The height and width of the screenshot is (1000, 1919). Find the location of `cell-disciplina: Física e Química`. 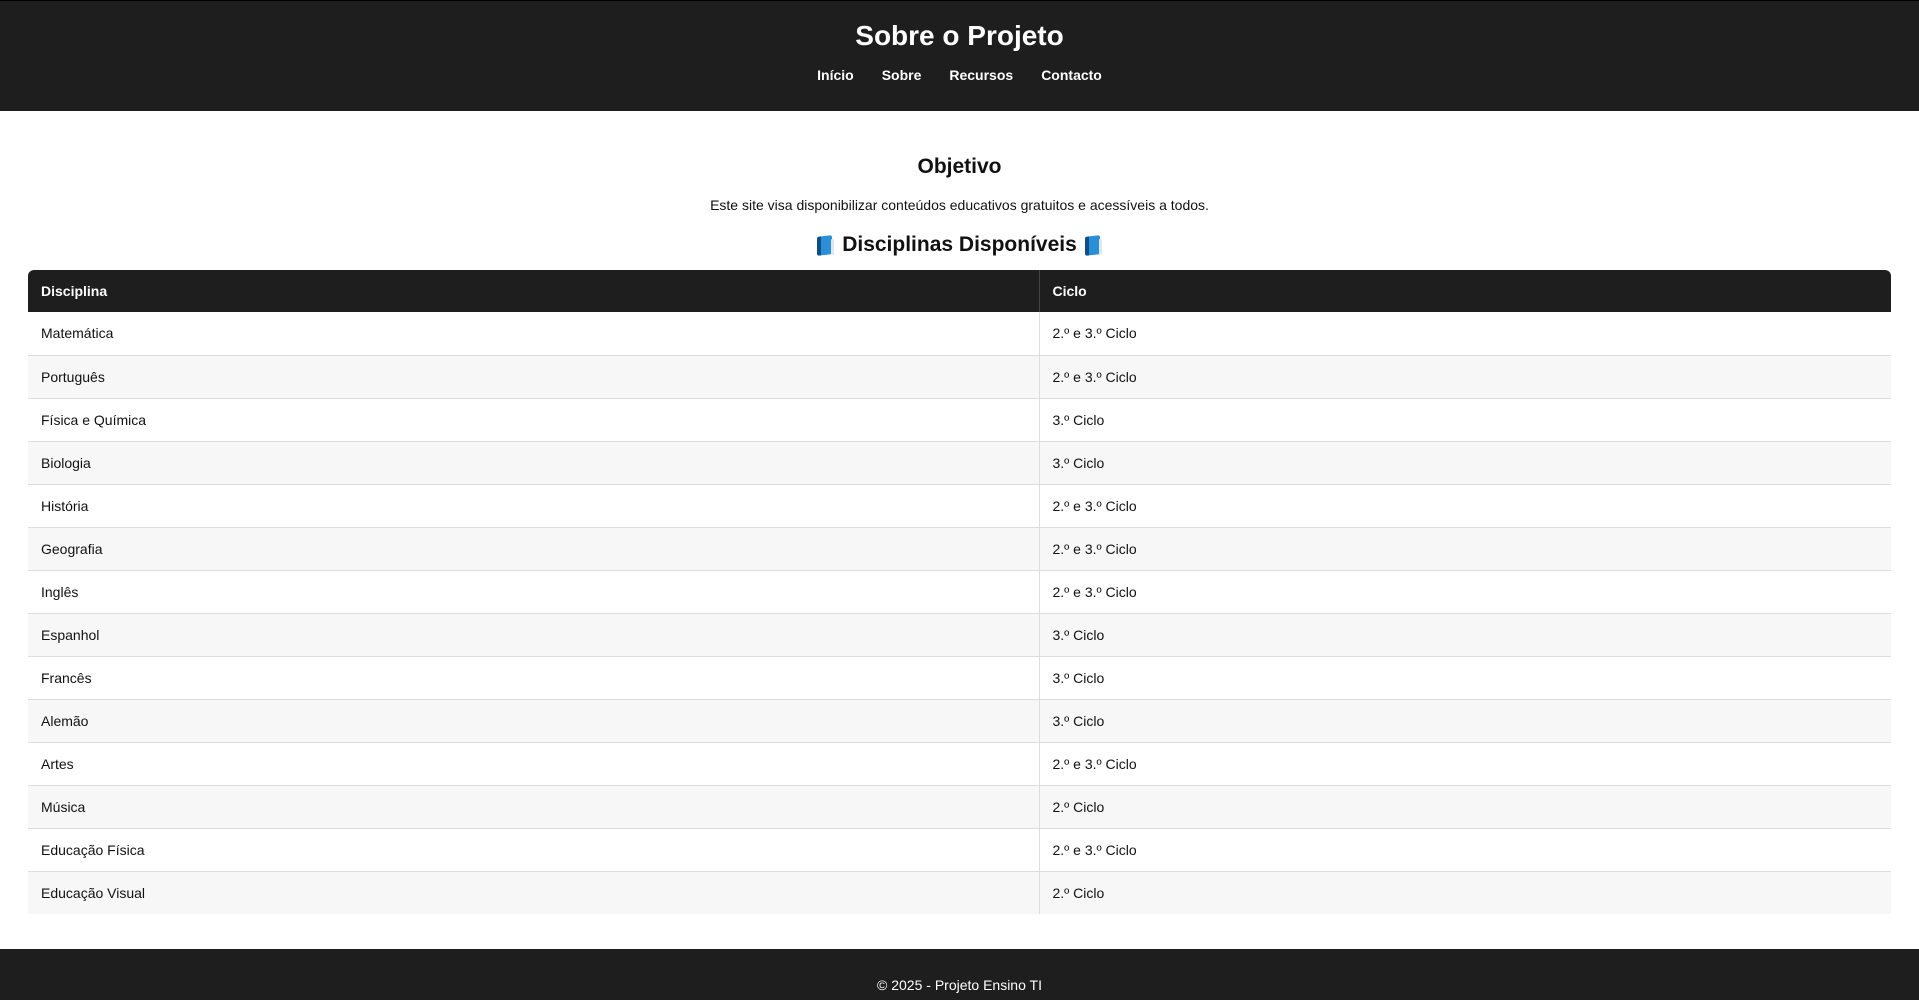

cell-disciplina: Física e Química is located at coordinates (534, 420).